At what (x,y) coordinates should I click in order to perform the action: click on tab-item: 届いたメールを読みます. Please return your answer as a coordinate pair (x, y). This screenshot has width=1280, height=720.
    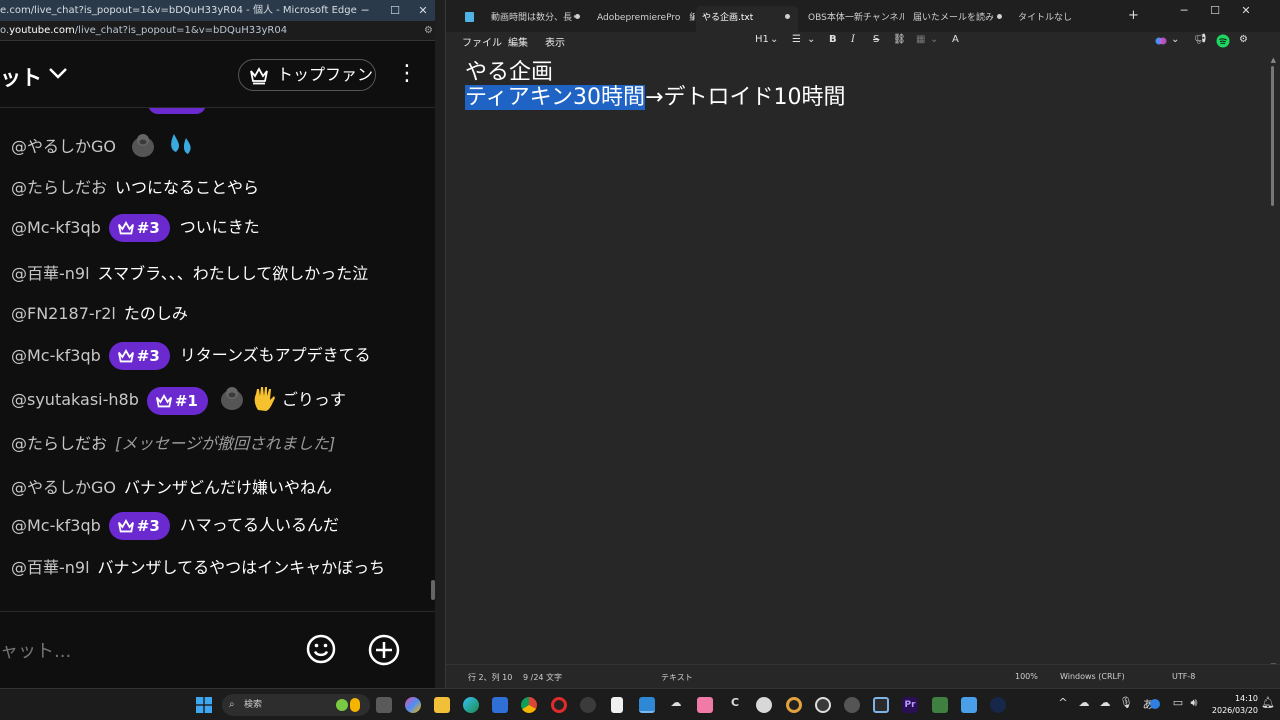
    Looking at the image, I should click on (953, 18).